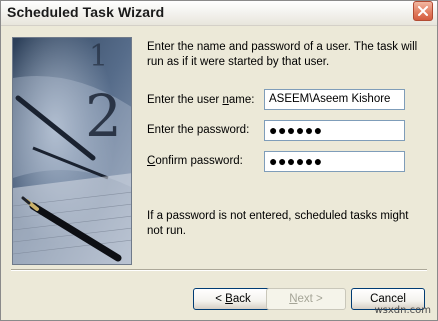  What do you see at coordinates (220, 299) in the screenshot?
I see `back-button-prefix: <` at bounding box center [220, 299].